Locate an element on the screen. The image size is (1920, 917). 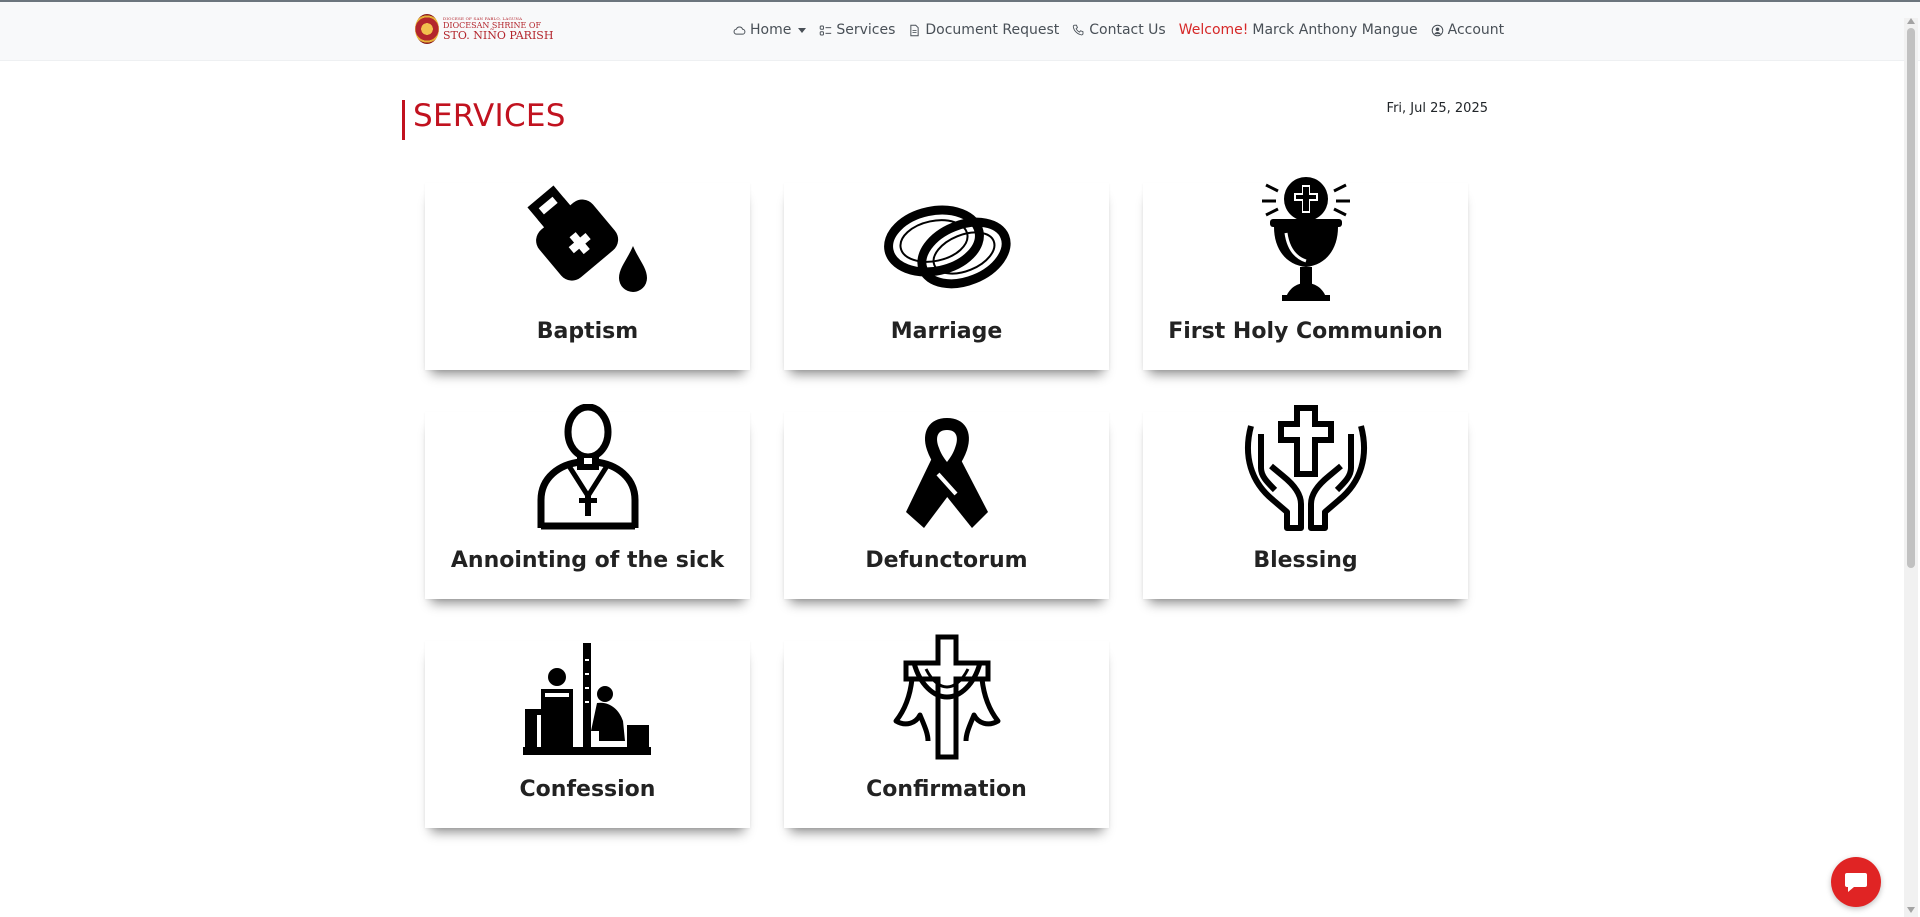
document-icon is located at coordinates (915, 30).